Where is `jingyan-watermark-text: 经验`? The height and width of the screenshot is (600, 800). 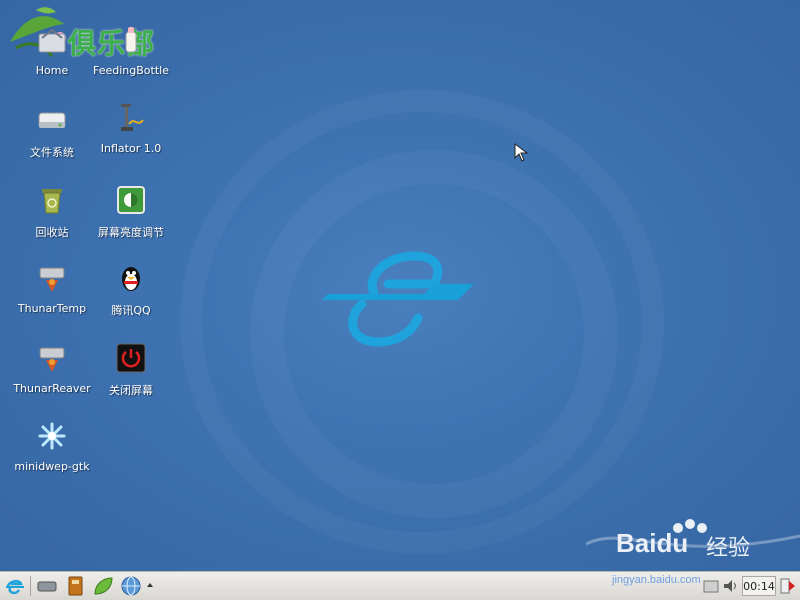 jingyan-watermark-text: 经验 is located at coordinates (728, 548).